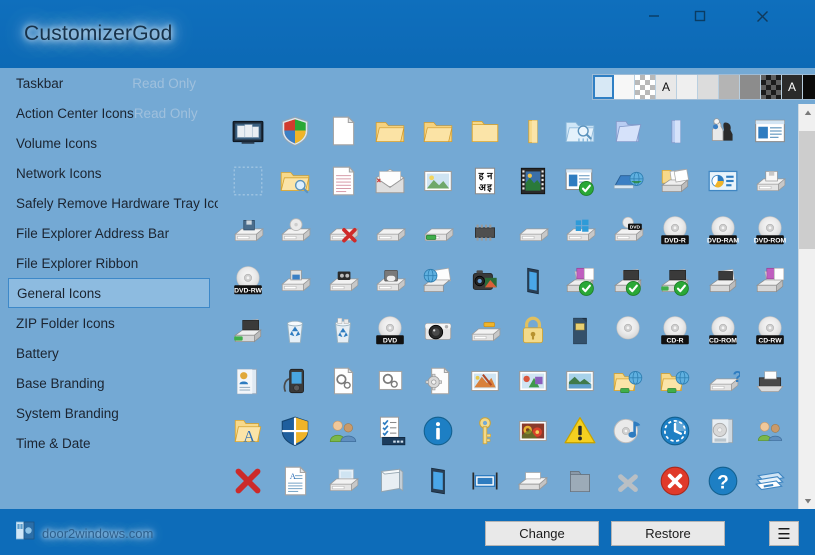 This screenshot has height=555, width=815. What do you see at coordinates (109, 413) in the screenshot?
I see `sidebar-item-system-branding: System Branding` at bounding box center [109, 413].